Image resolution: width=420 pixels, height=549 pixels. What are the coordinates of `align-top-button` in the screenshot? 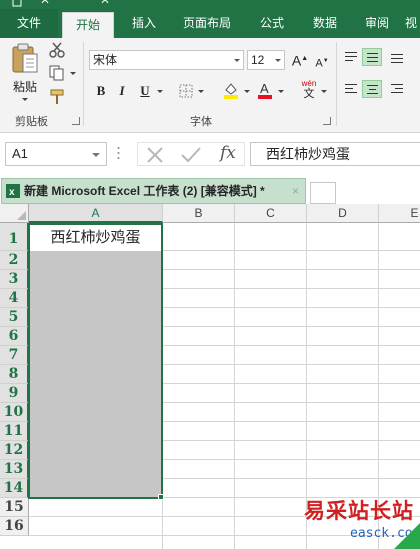 It's located at (351, 57).